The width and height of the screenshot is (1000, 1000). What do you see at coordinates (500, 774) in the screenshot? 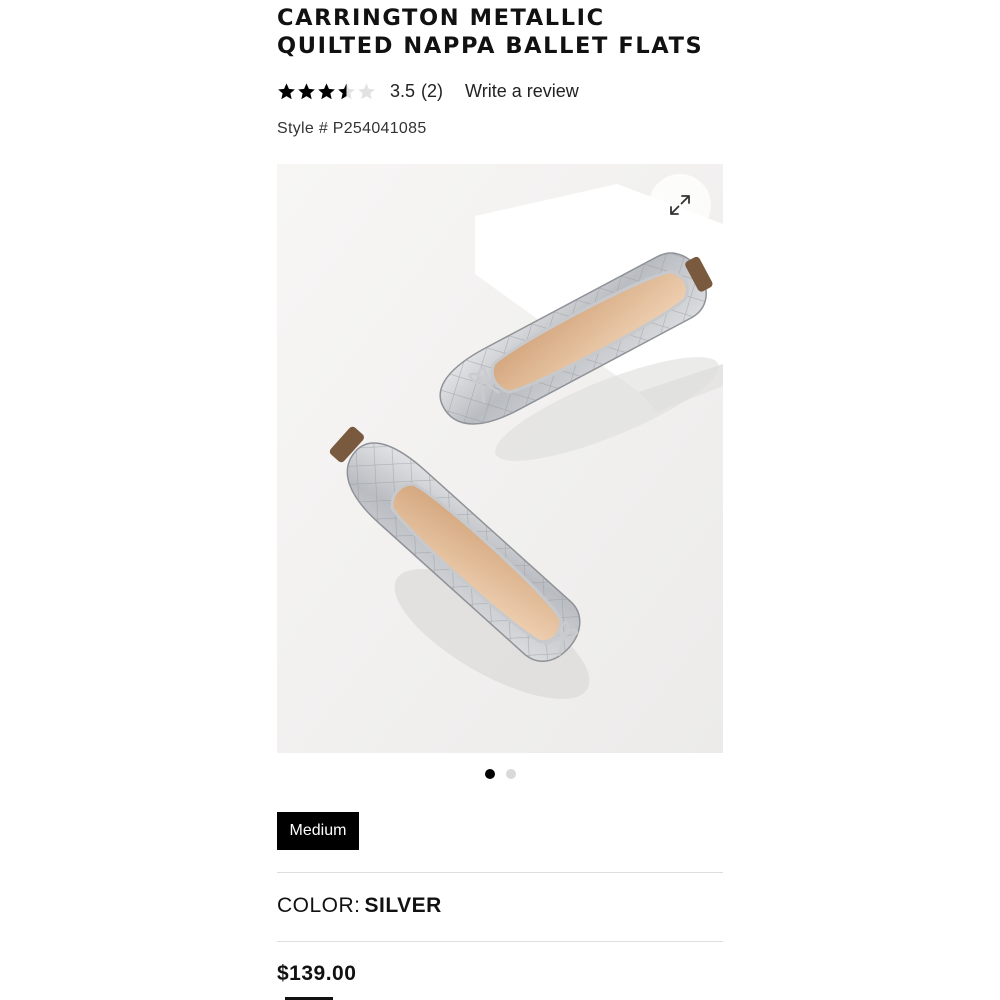
I see `image-pagination` at bounding box center [500, 774].